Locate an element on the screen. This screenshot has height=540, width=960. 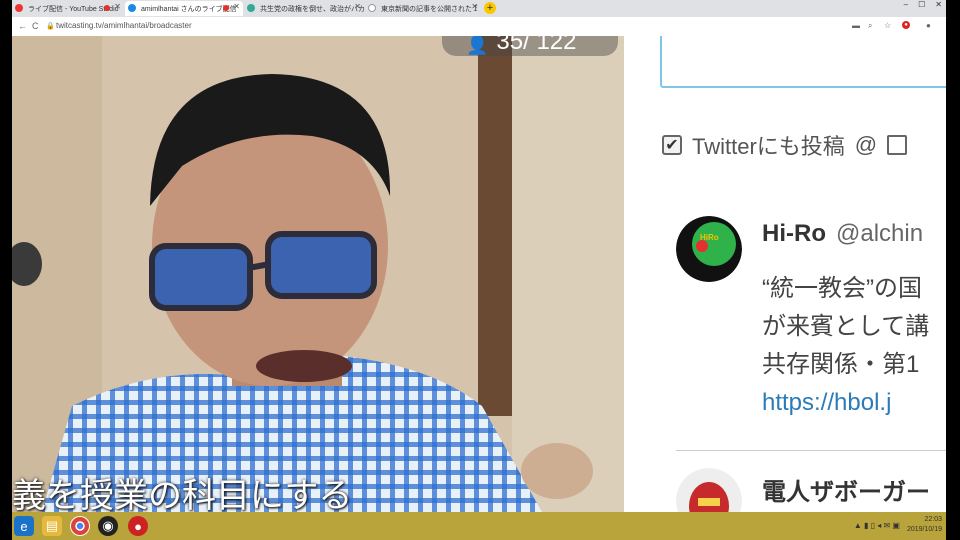
avatar: HiRo is located at coordinates (709, 249).